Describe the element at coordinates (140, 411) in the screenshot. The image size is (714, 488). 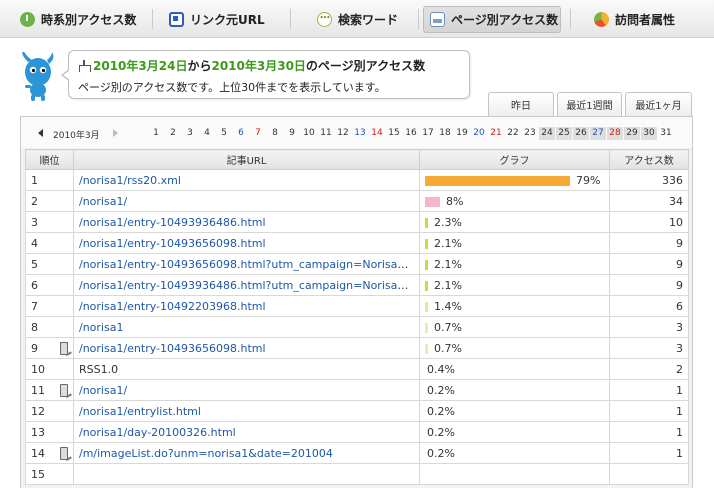
I see `article-url-link: /norisa1/entrylist.html` at that location.